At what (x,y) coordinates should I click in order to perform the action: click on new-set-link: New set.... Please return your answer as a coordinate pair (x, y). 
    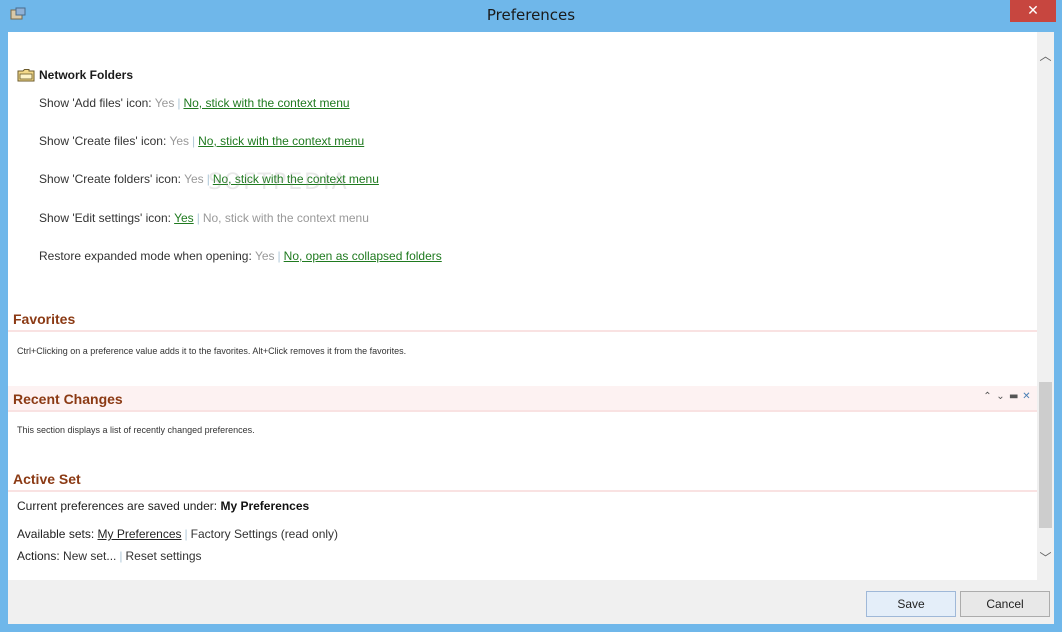
    Looking at the image, I should click on (89, 556).